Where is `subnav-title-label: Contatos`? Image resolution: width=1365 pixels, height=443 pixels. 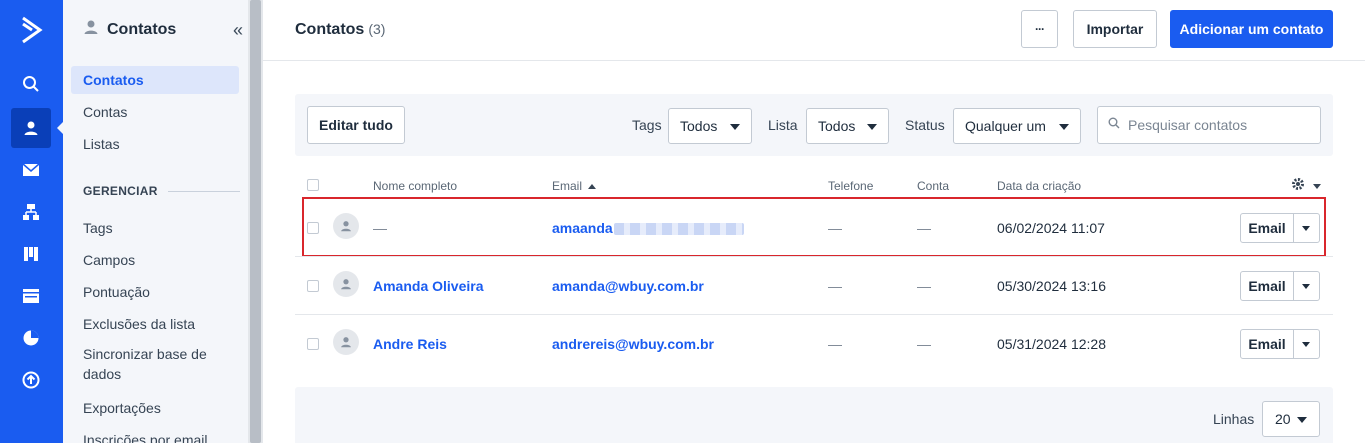
subnav-title-label: Contatos is located at coordinates (142, 29).